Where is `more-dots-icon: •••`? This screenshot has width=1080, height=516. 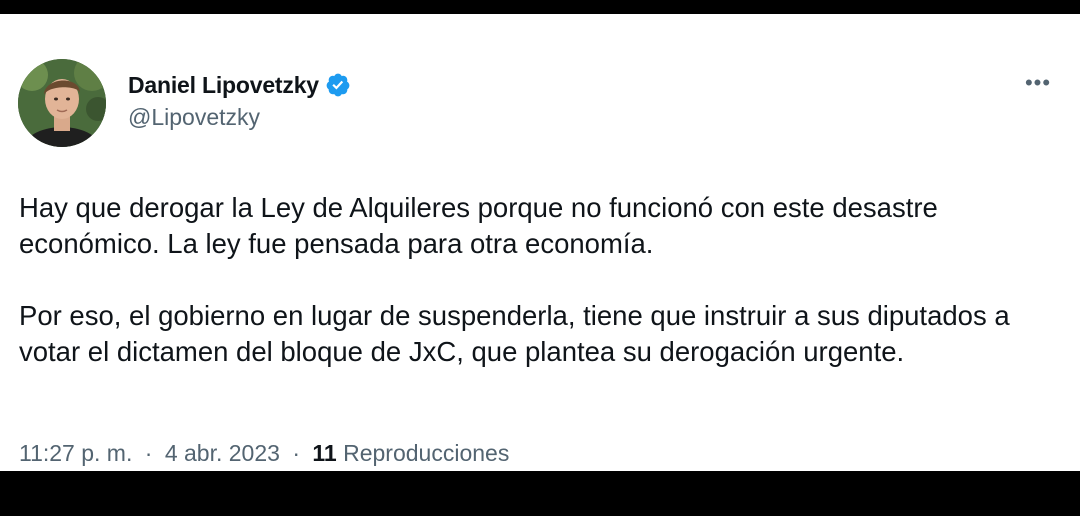
more-dots-icon: ••• is located at coordinates (1038, 82).